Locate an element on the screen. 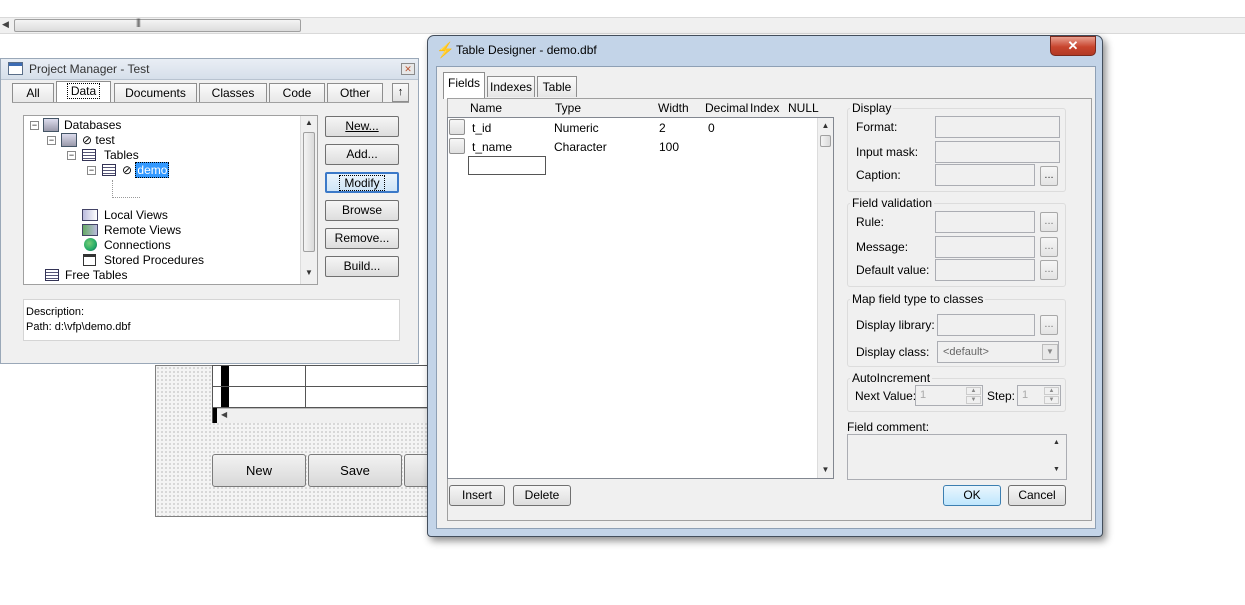 The image size is (1245, 605). tree-tables: Tables is located at coordinates (121, 155).